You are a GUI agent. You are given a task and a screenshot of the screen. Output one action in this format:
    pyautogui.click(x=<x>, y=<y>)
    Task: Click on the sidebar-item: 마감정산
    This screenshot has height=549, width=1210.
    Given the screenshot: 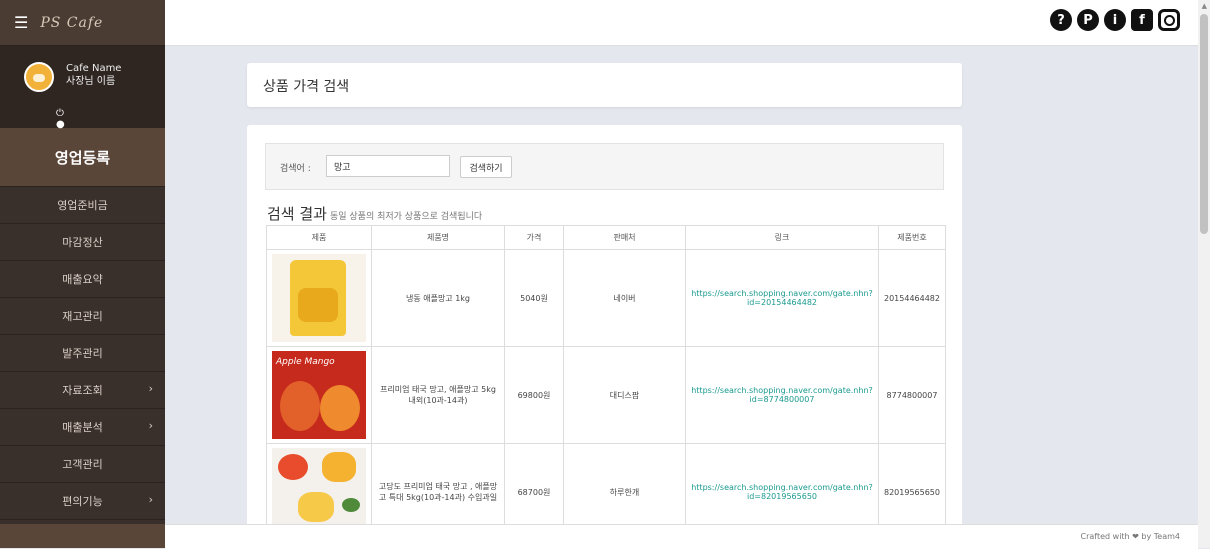 What is the action you would take?
    pyautogui.click(x=82, y=242)
    